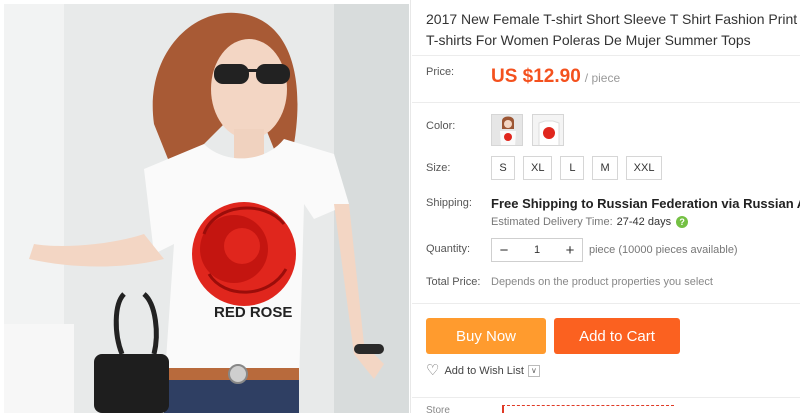 This screenshot has width=800, height=413. Describe the element at coordinates (253, 312) in the screenshot. I see `shirt-print-text: RED ROSE` at that location.